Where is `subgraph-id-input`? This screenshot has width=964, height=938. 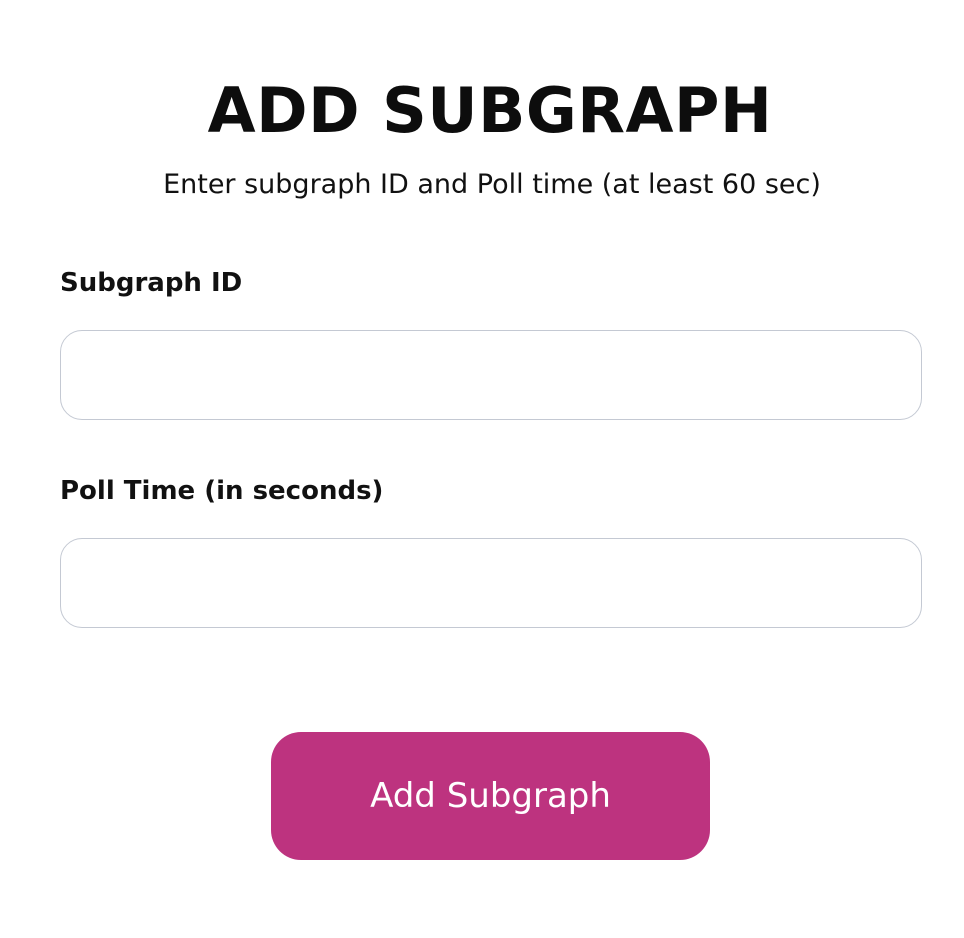
subgraph-id-input is located at coordinates (491, 375).